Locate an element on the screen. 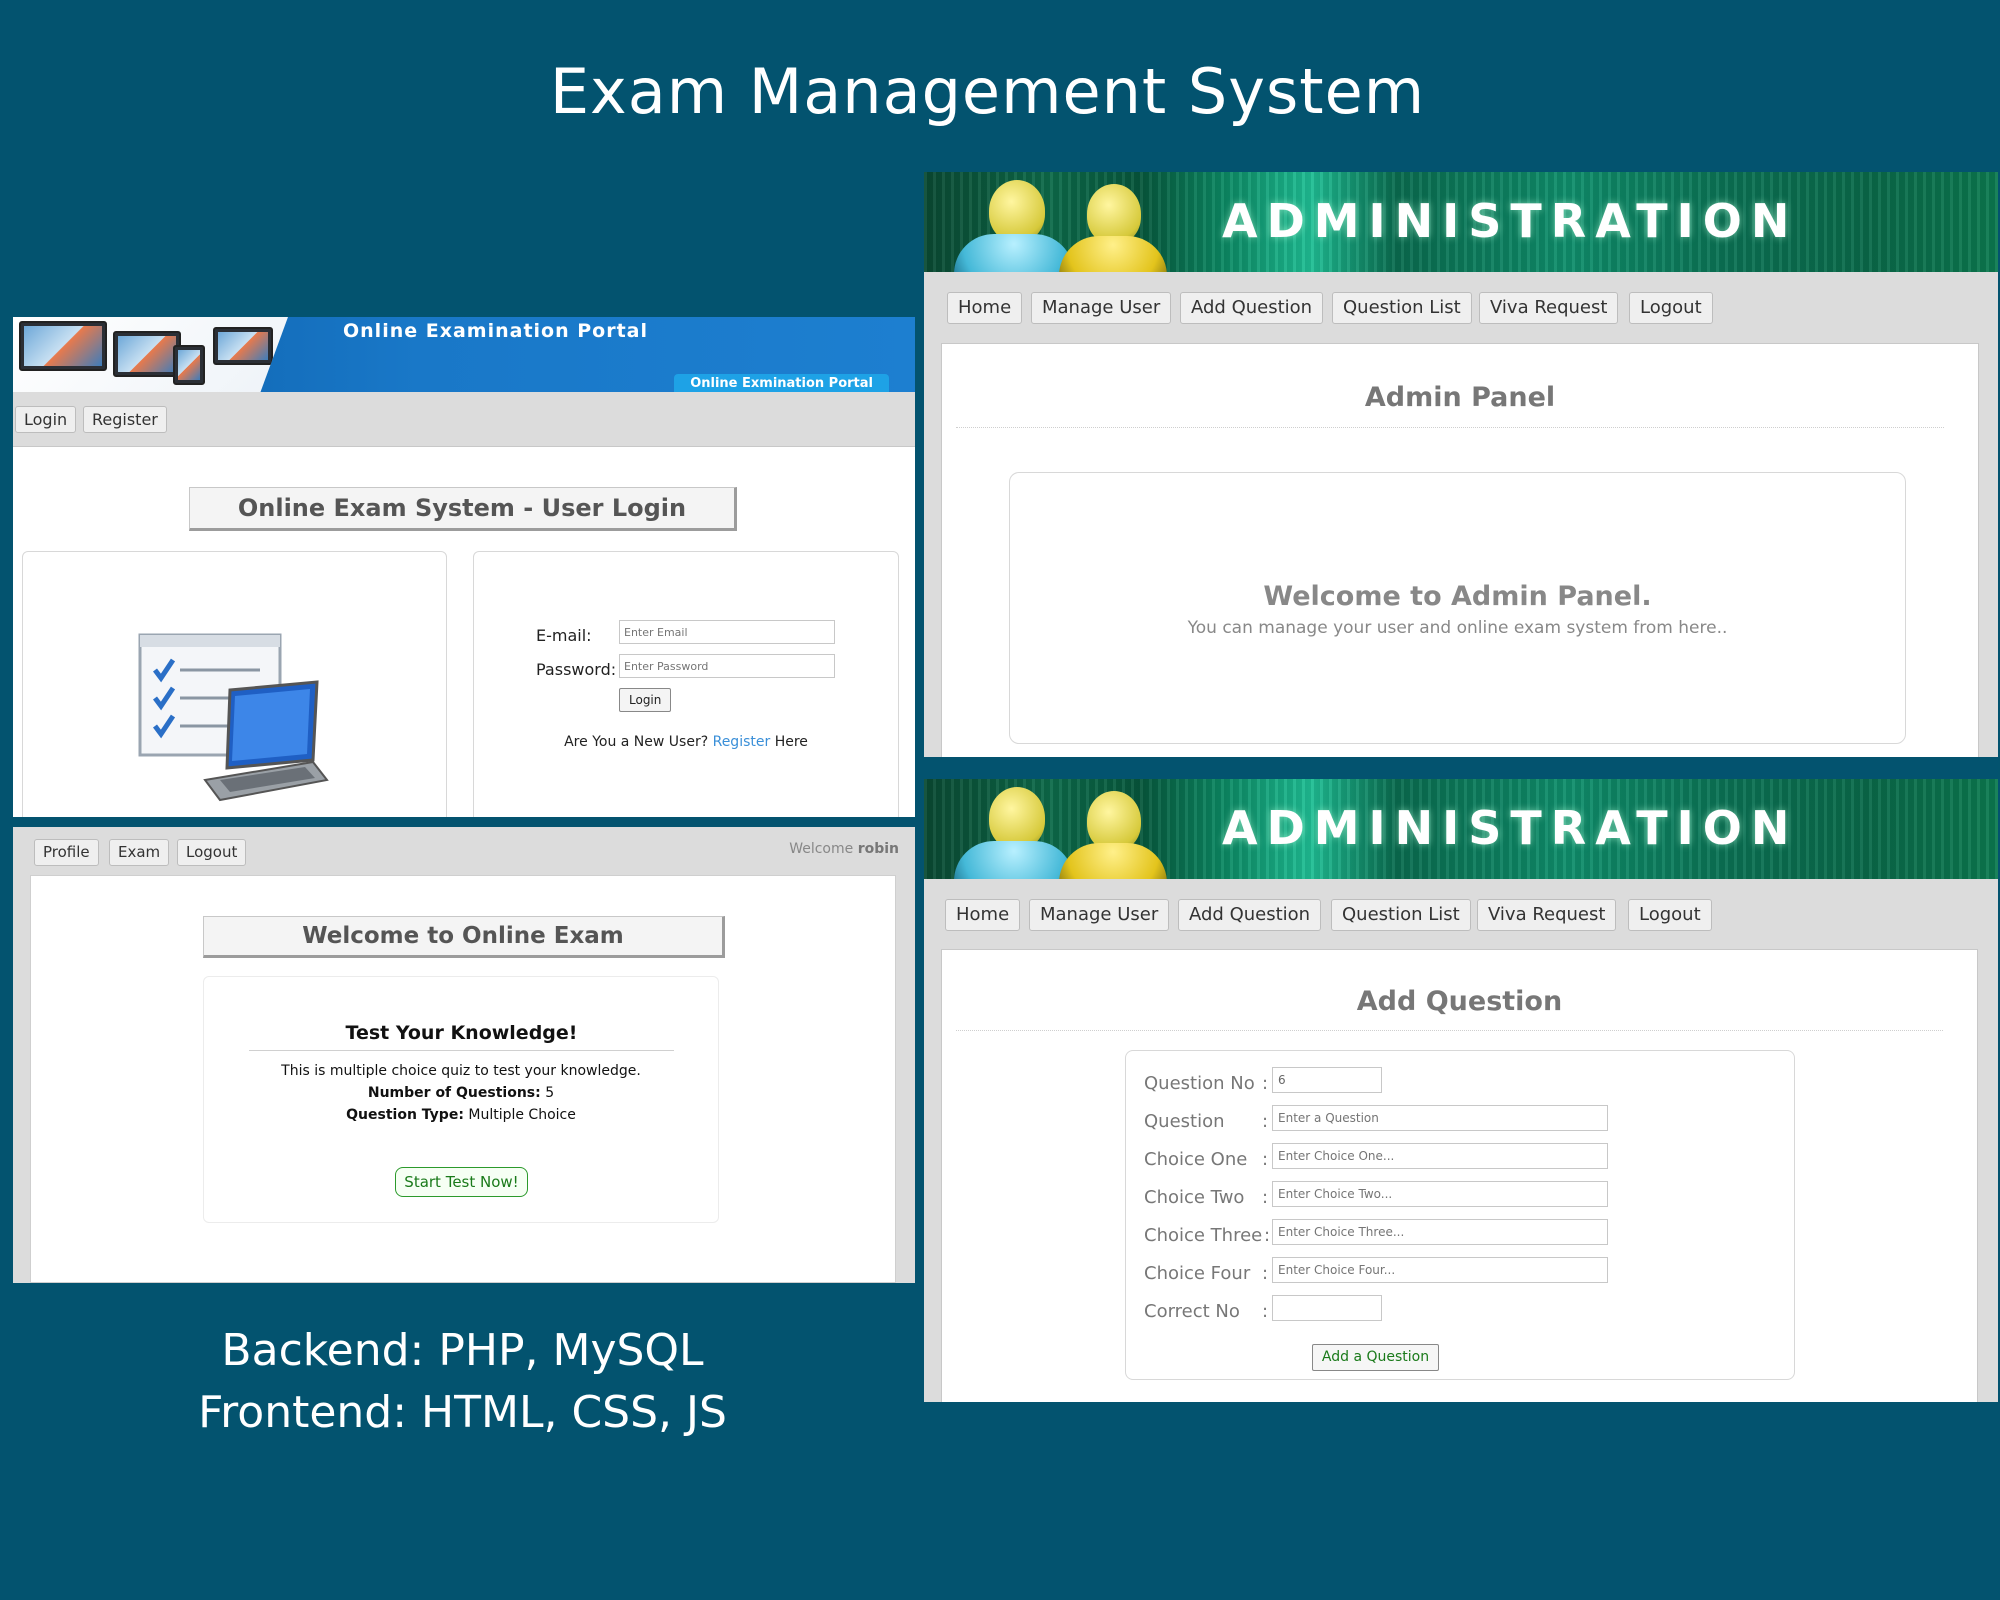  checklist-laptop-icon is located at coordinates (233, 717).